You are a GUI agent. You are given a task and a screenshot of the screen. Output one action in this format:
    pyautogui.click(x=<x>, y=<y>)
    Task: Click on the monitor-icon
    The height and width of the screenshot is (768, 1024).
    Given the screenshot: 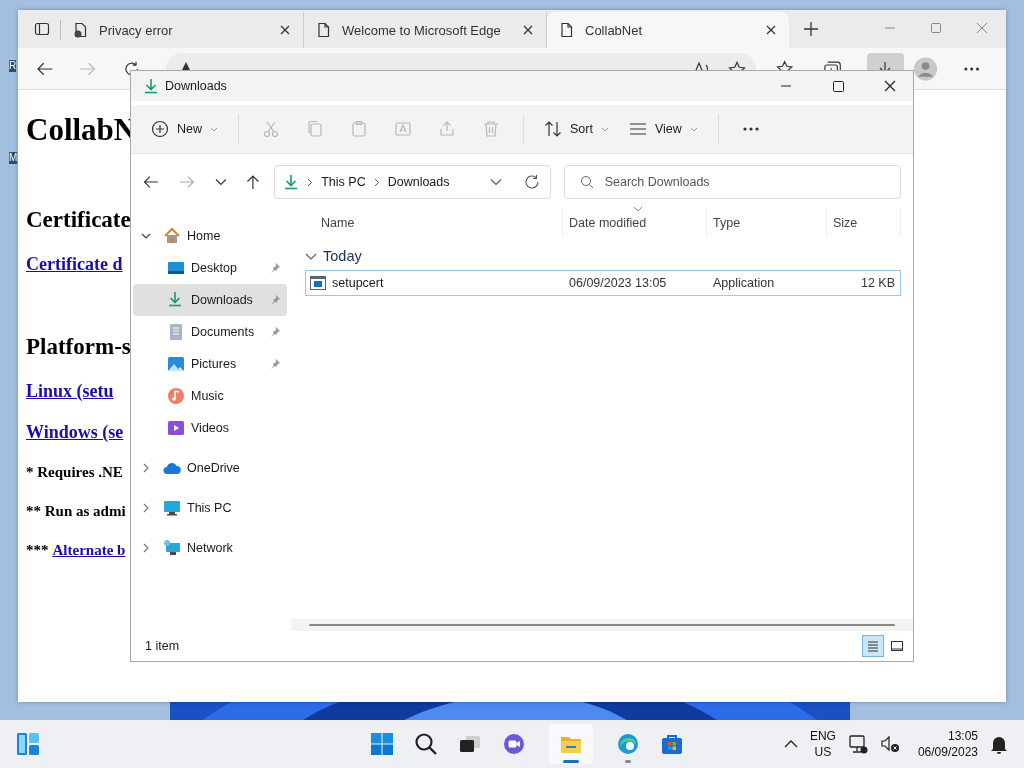 What is the action you would take?
    pyautogui.click(x=172, y=508)
    